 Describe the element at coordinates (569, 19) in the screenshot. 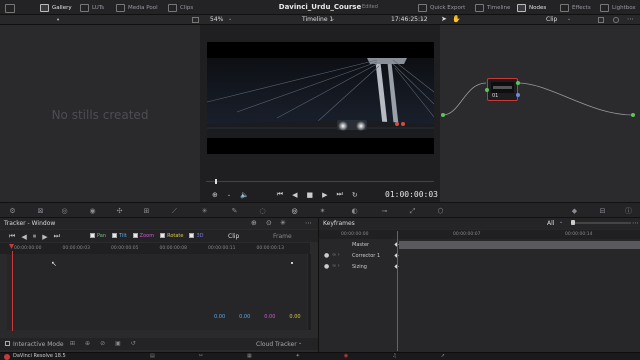

I see `mode-chevron-icon: ⌄` at that location.